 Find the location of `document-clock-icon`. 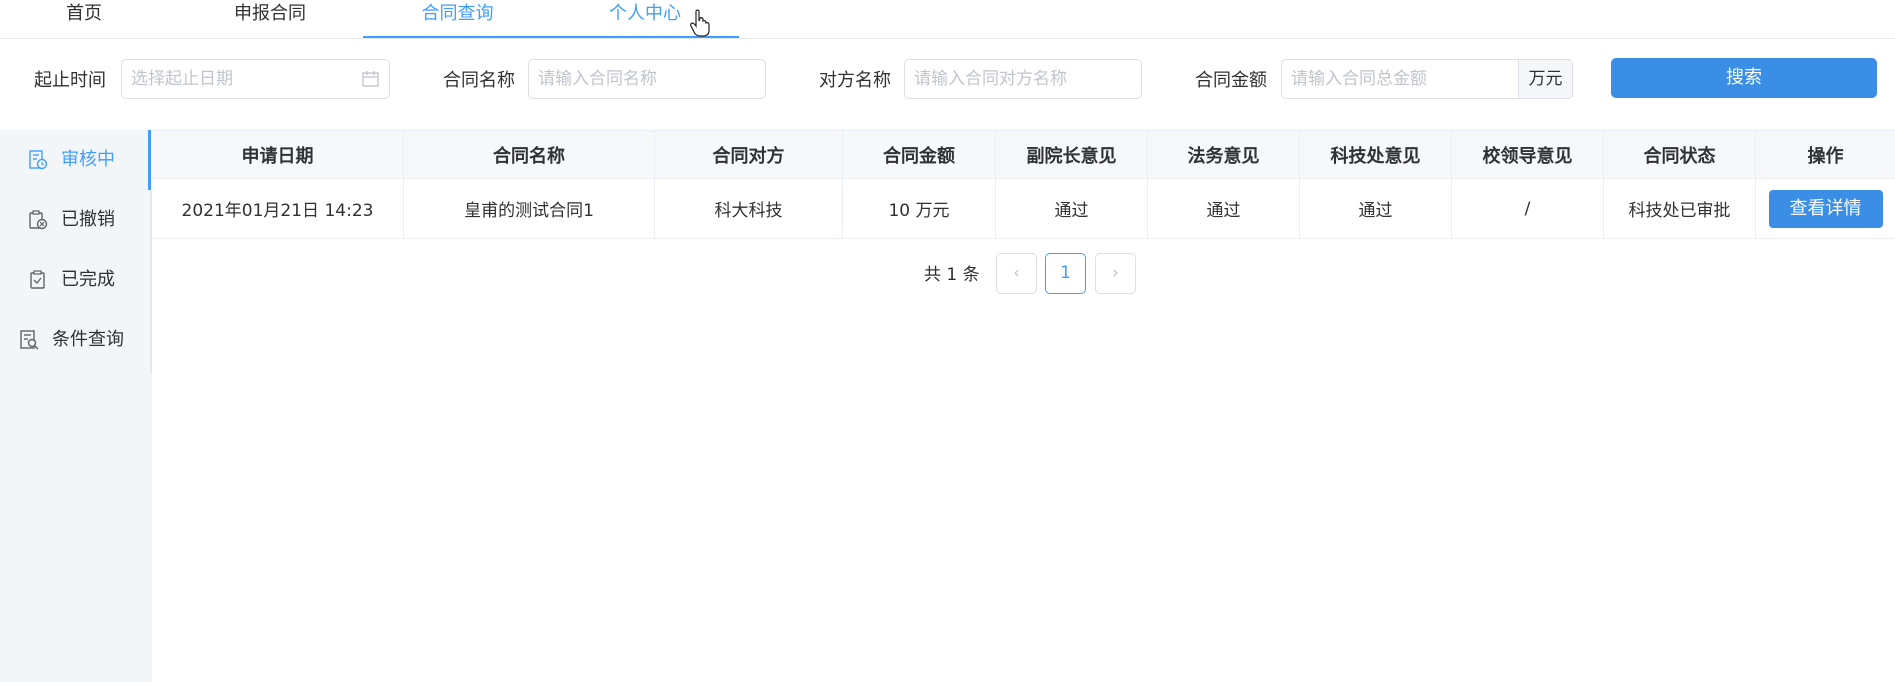

document-clock-icon is located at coordinates (38, 160).